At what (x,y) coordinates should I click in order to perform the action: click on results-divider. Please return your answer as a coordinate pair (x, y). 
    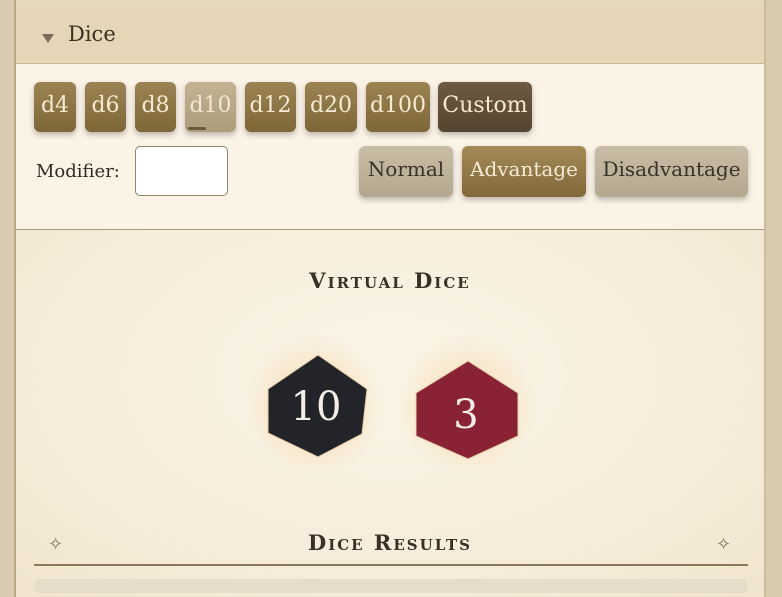
    Looking at the image, I should click on (391, 565).